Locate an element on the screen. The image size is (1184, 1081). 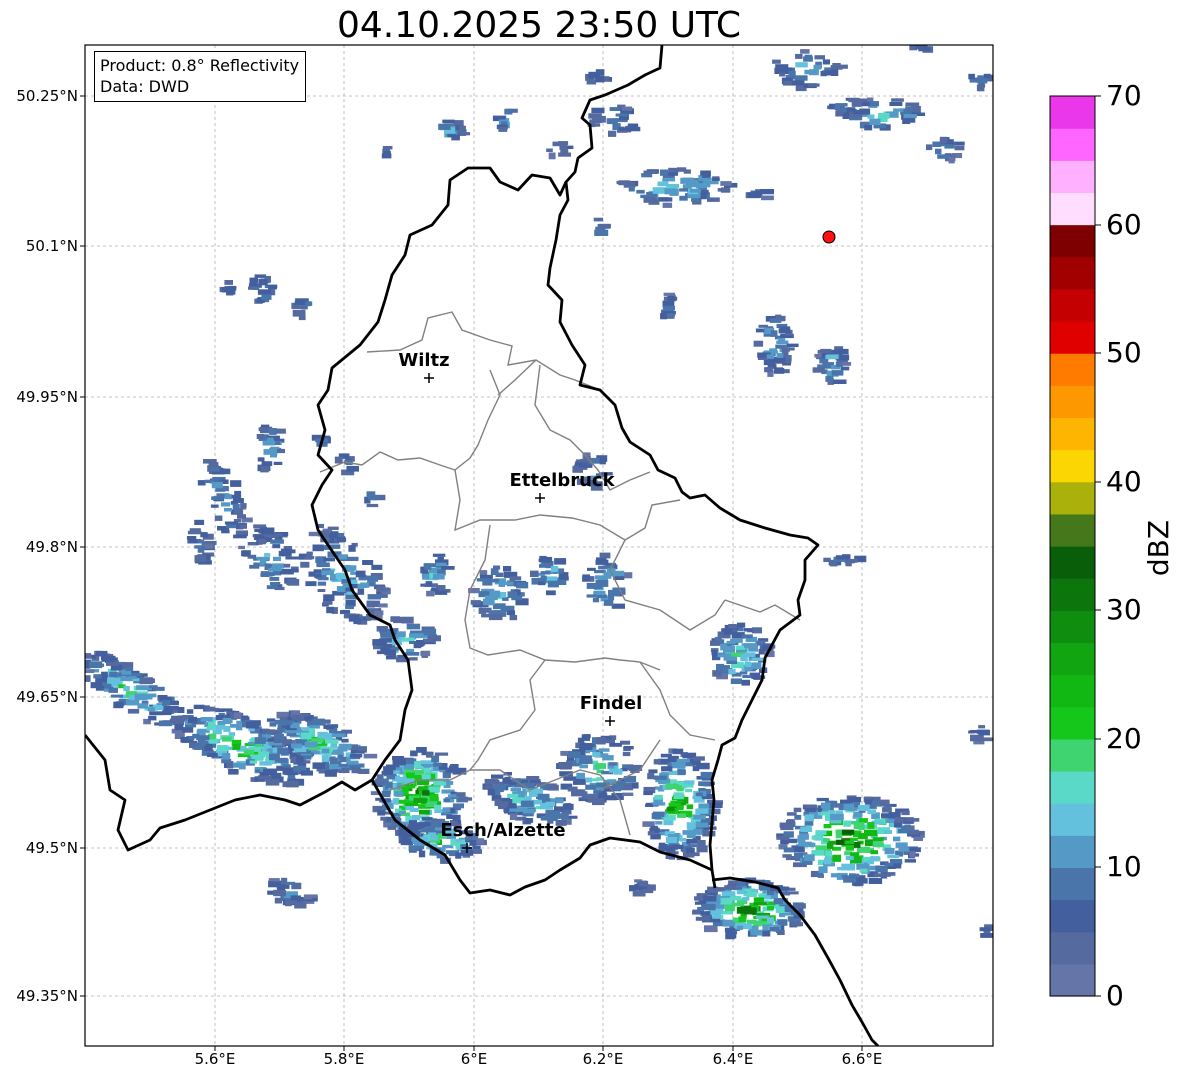
product-text: Product: 0.8° Reflectivity is located at coordinates (200, 65).